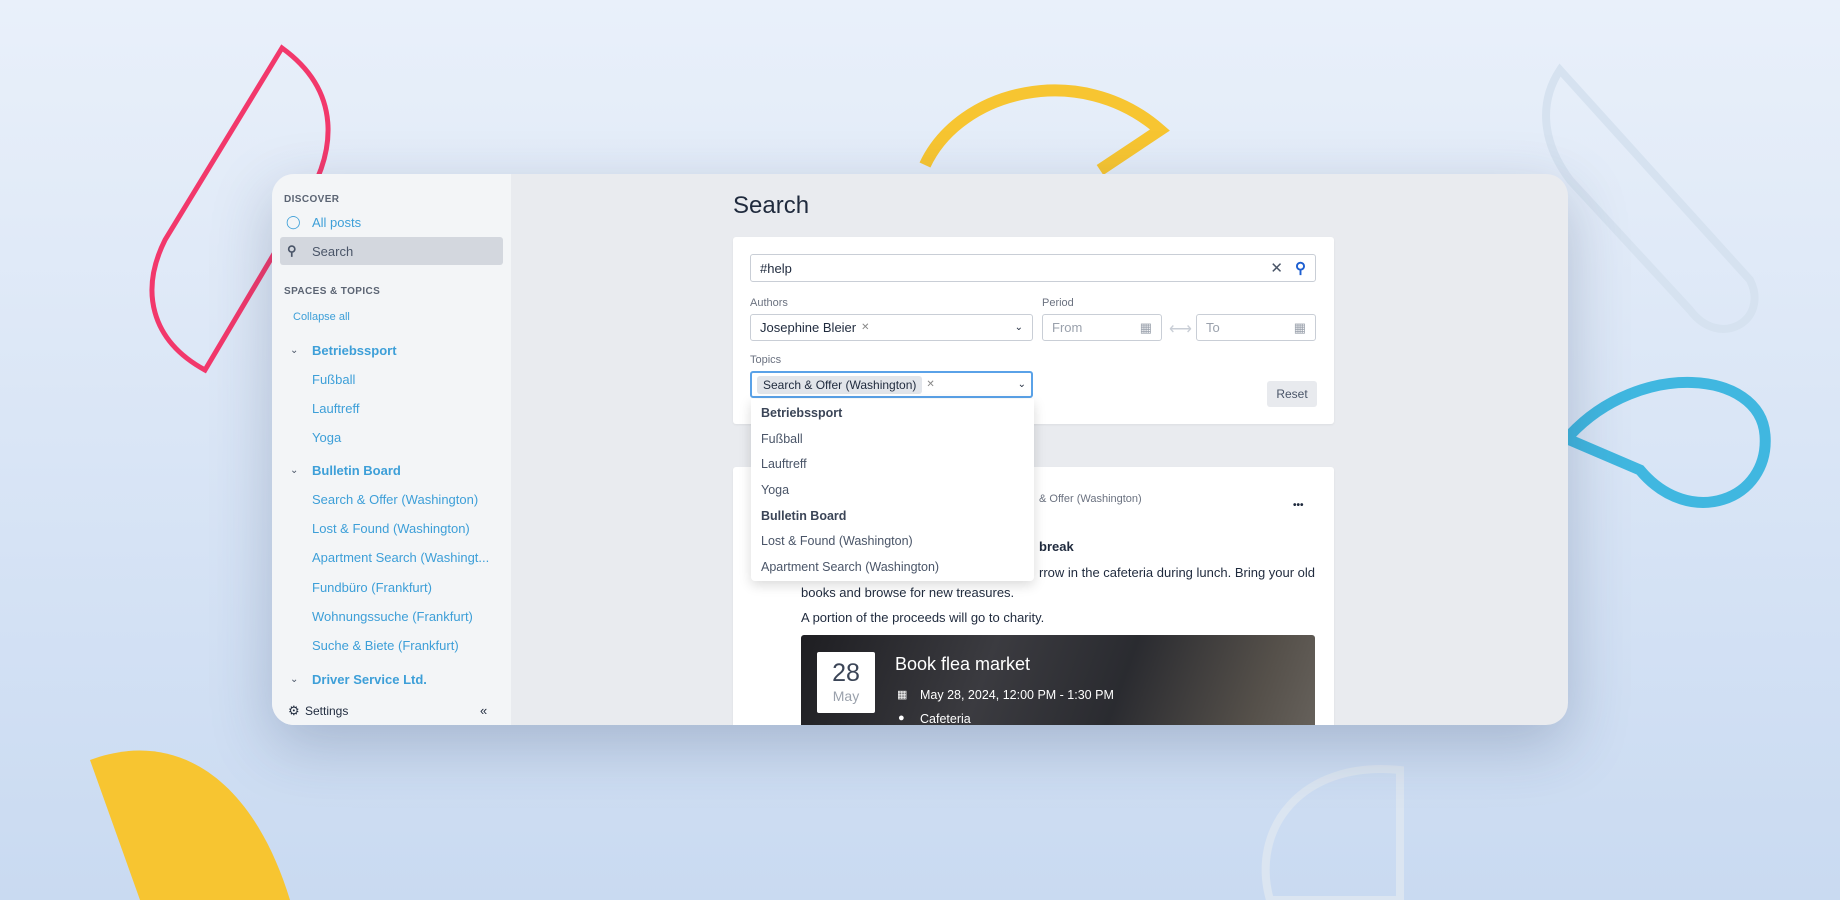 This screenshot has width=1840, height=900. Describe the element at coordinates (769, 303) in the screenshot. I see `authors-label: Authors` at that location.